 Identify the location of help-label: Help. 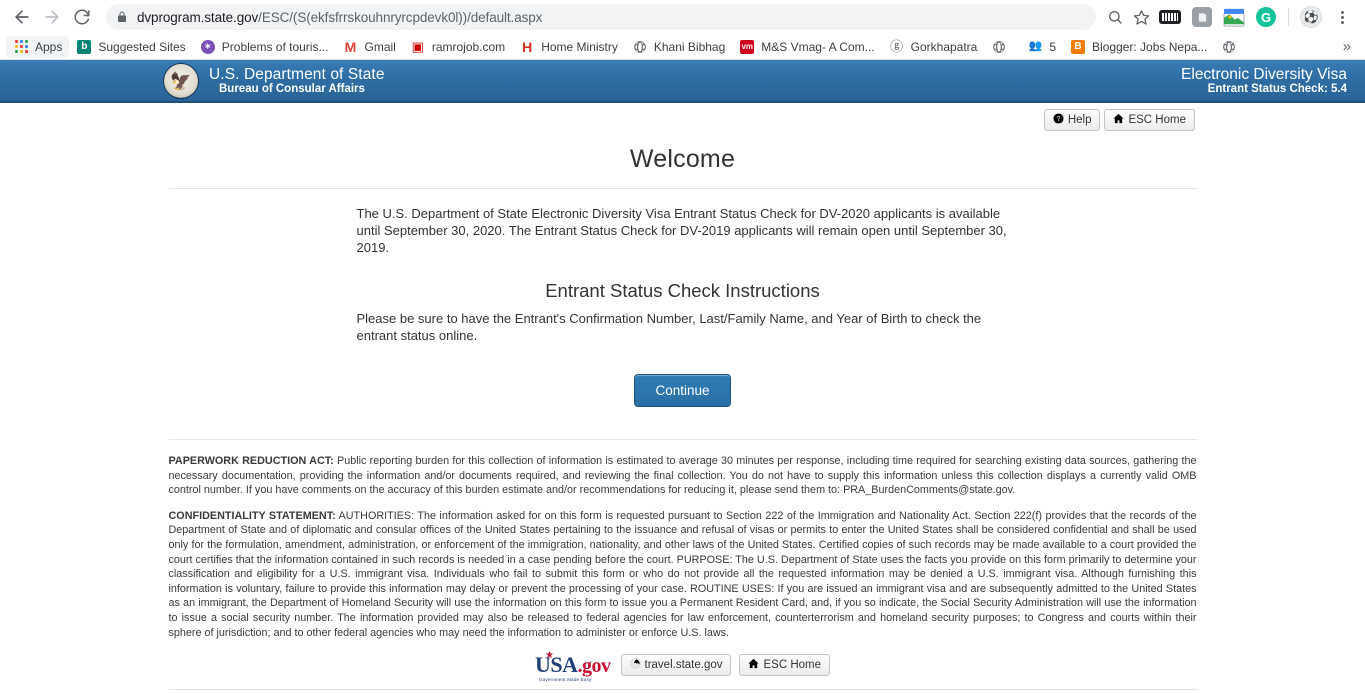
(1079, 119).